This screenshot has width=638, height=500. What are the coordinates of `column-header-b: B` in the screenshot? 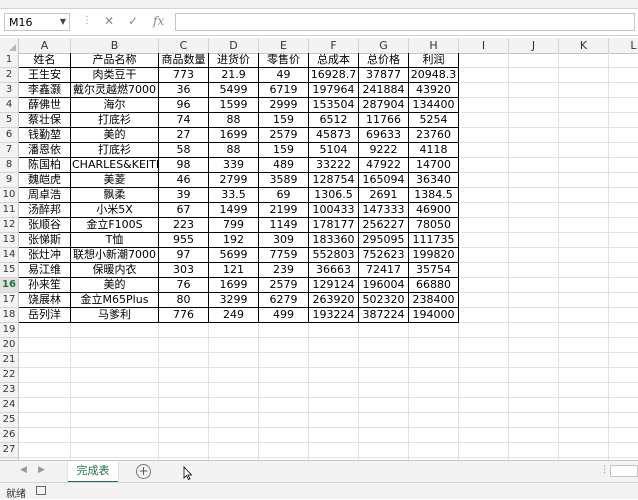 It's located at (115, 45).